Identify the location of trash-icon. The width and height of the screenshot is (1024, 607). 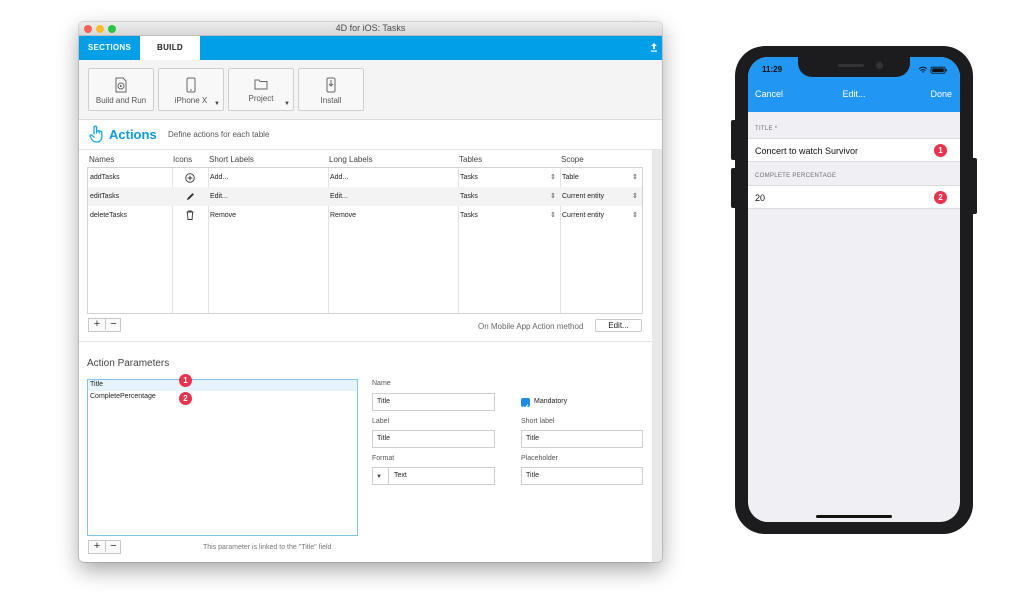
(190, 215).